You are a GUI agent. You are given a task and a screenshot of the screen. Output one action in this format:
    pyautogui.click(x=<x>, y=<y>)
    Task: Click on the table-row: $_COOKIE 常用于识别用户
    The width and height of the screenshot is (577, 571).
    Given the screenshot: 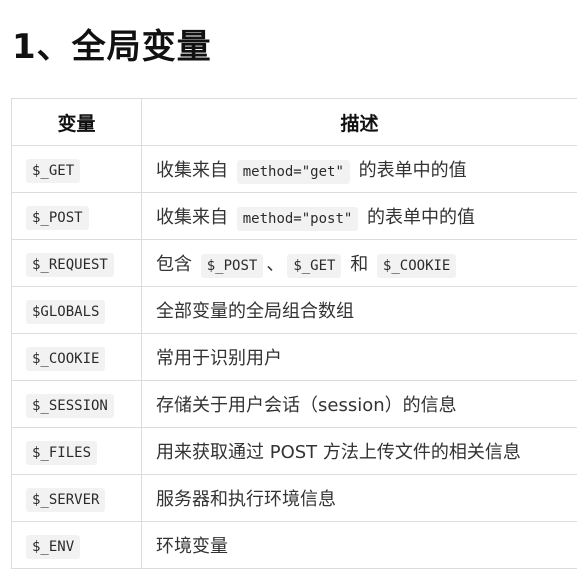 What is the action you would take?
    pyautogui.click(x=294, y=357)
    